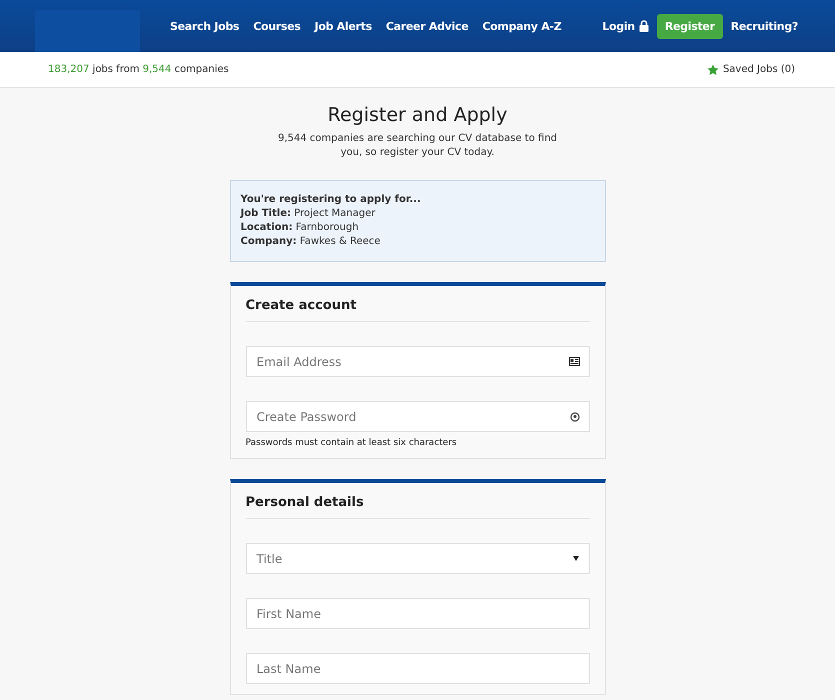 The height and width of the screenshot is (700, 835). What do you see at coordinates (750, 70) in the screenshot?
I see `saved-jobs-link: Saved Jobs (0)` at bounding box center [750, 70].